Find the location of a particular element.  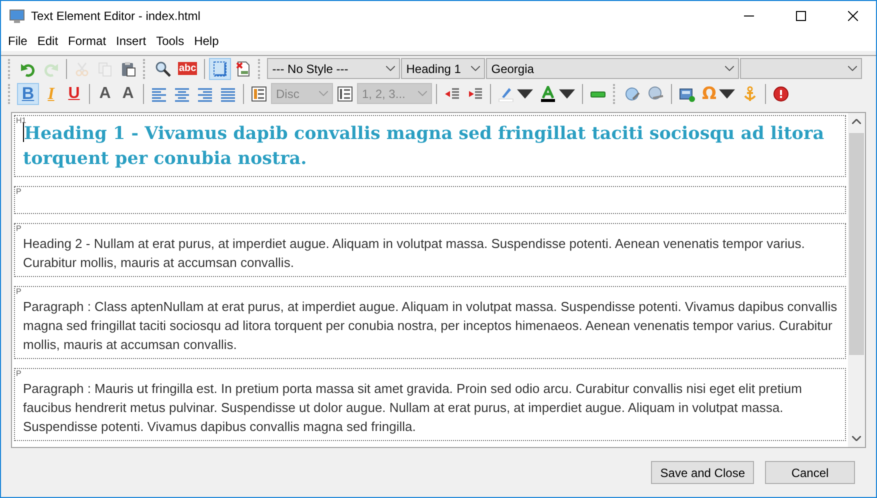

underline-button: U is located at coordinates (74, 93).